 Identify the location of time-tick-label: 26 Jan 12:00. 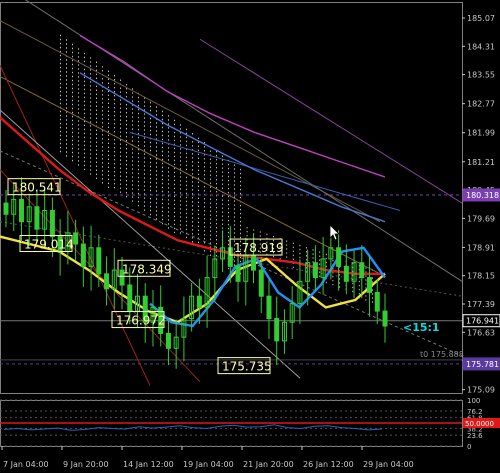
(328, 464).